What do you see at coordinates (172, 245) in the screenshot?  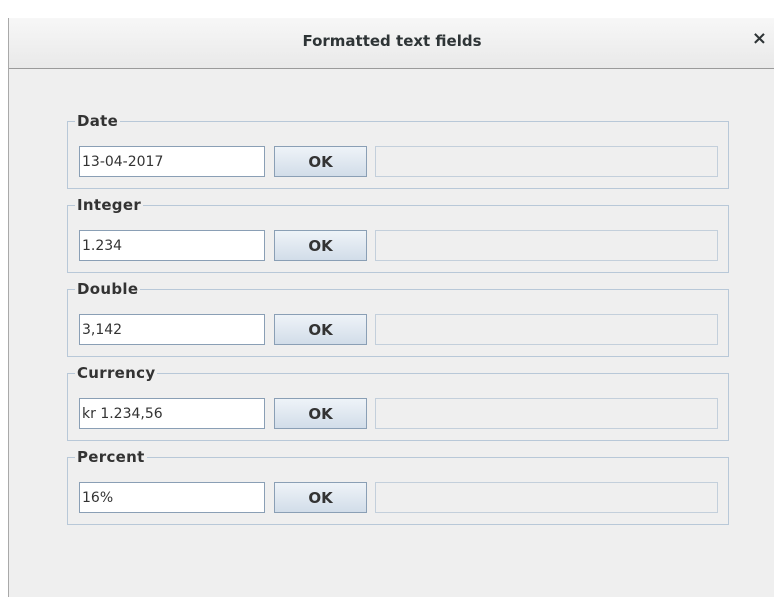 I see `integer-input` at bounding box center [172, 245].